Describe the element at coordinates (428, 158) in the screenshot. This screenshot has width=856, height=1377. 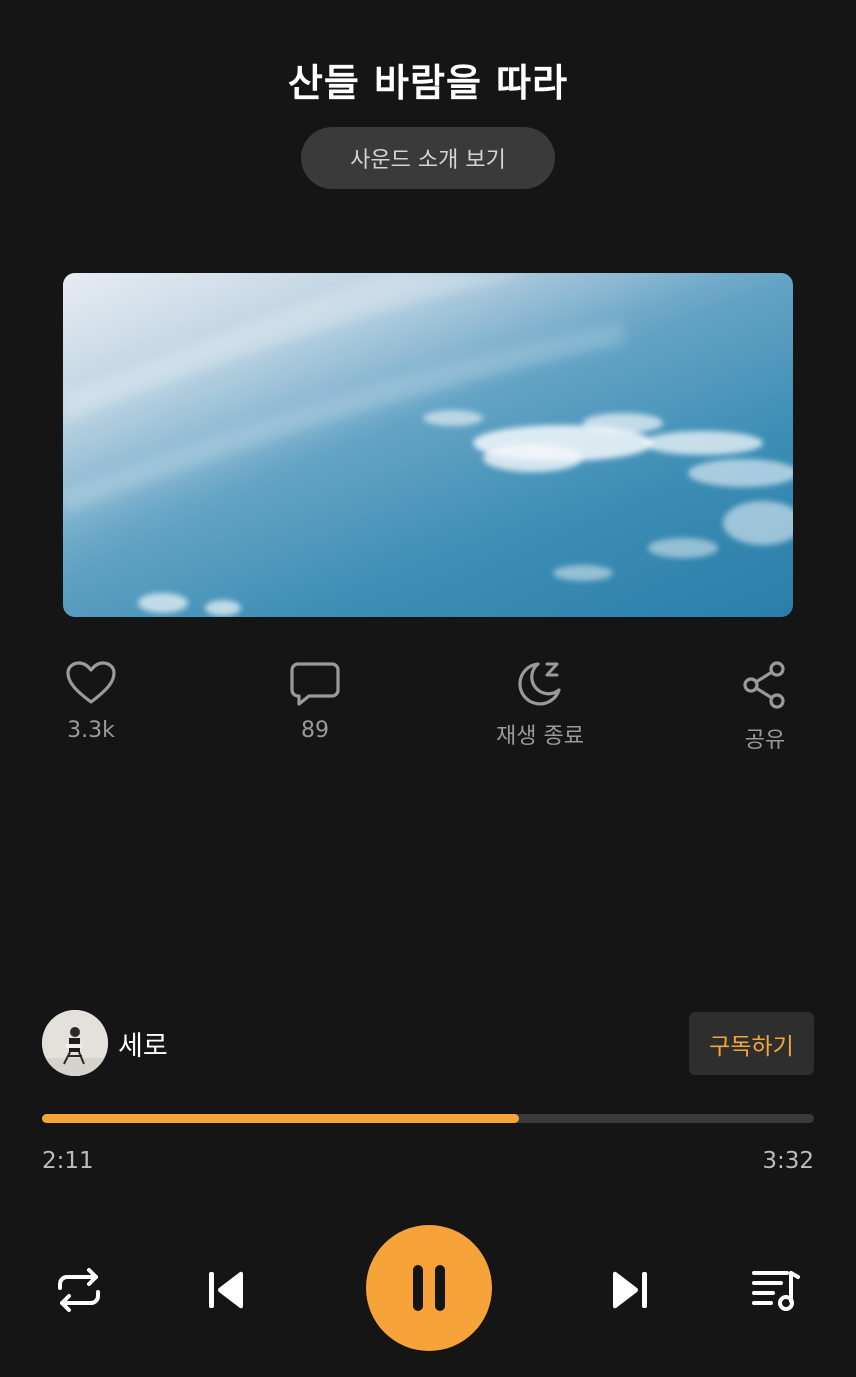
I see `sound-intro-button: 사운드 소개 보기` at that location.